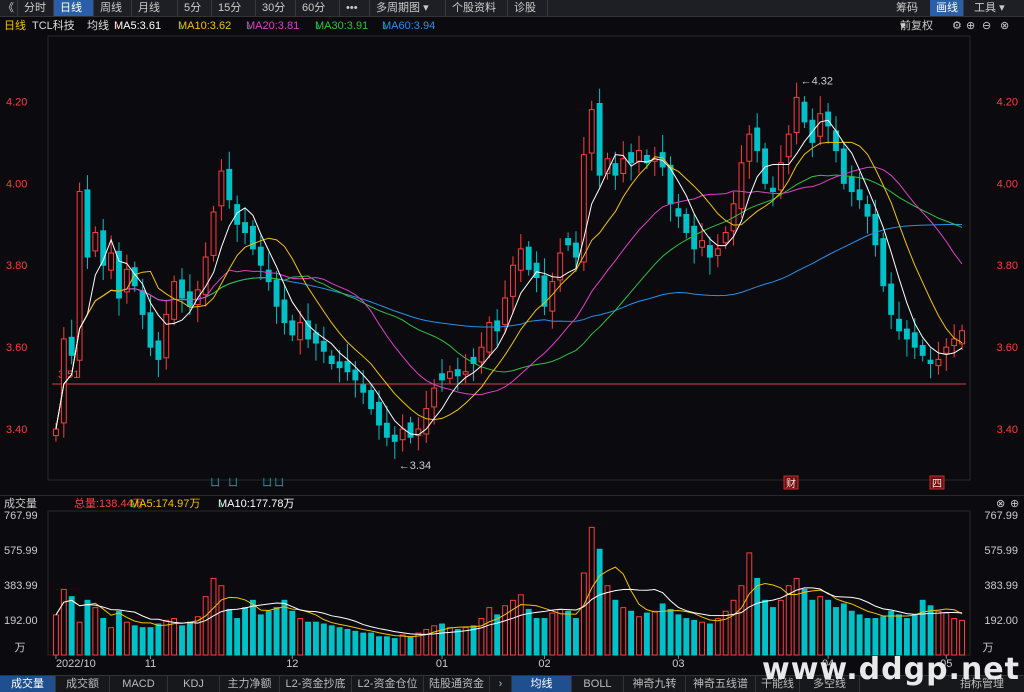  I want to click on price-axis-tick-left: 4.20, so click(16, 102).